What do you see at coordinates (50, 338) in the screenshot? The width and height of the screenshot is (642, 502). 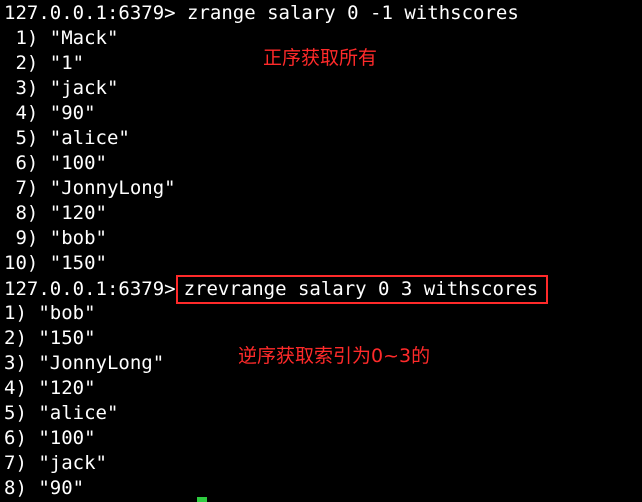 I see `output-line: 2) "150"` at bounding box center [50, 338].